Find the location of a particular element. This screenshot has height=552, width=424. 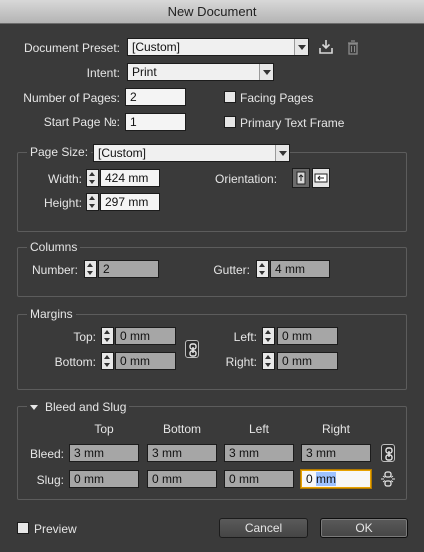

intent-select: Print is located at coordinates (200, 72).